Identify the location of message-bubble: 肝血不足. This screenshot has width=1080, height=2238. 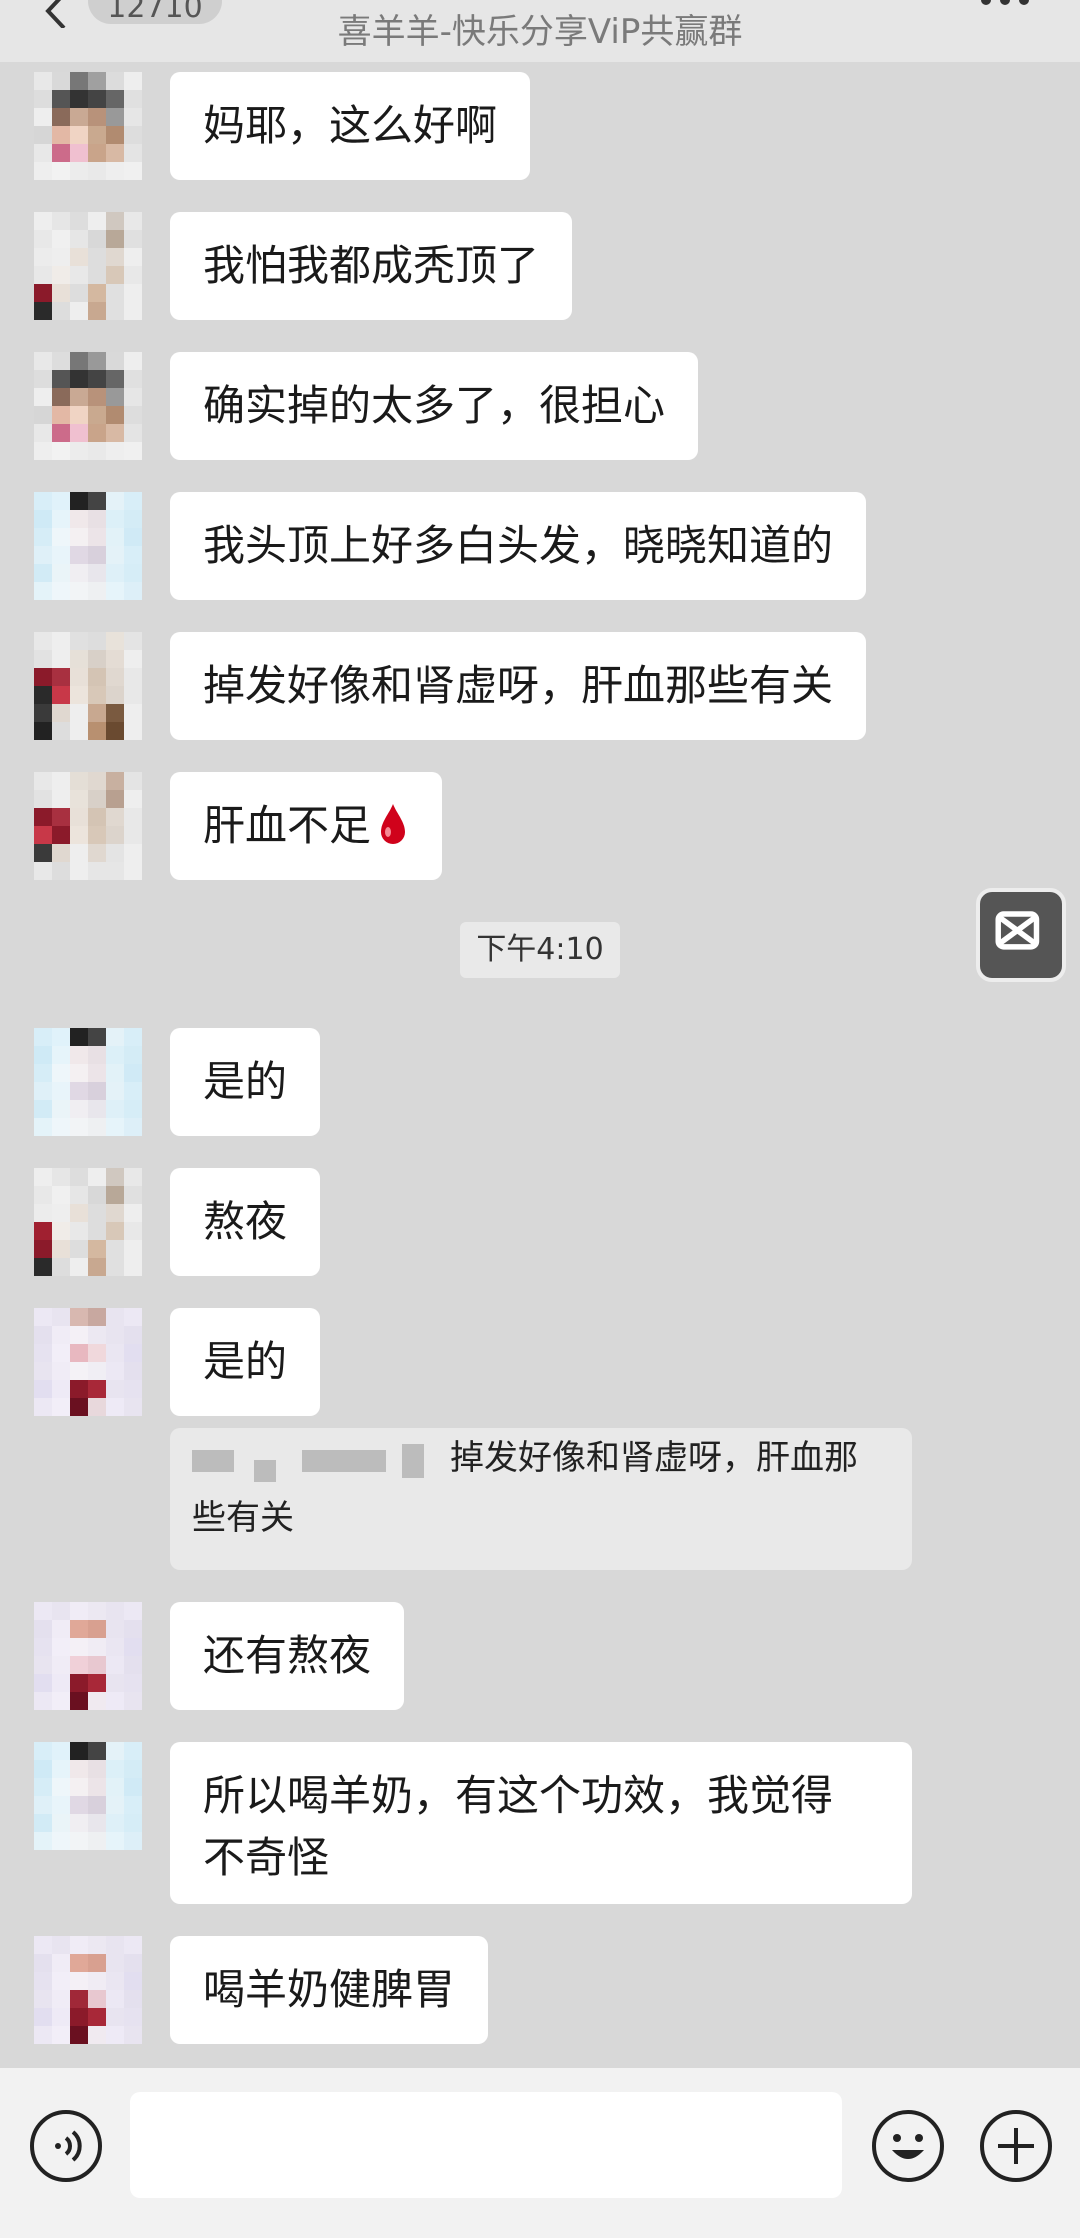
(306, 826).